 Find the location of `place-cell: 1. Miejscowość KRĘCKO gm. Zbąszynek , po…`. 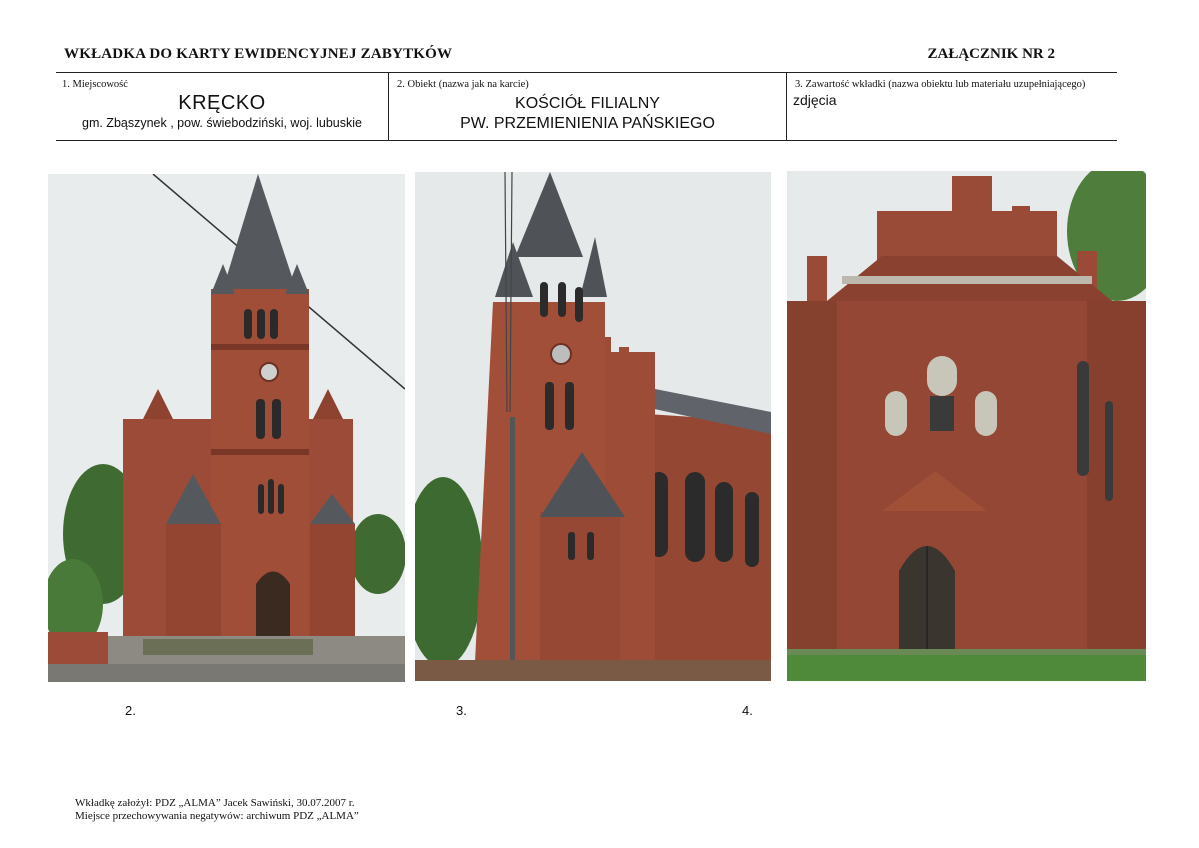

place-cell: 1. Miejscowość KRĘCKO gm. Zbąszynek , po… is located at coordinates (222, 106).